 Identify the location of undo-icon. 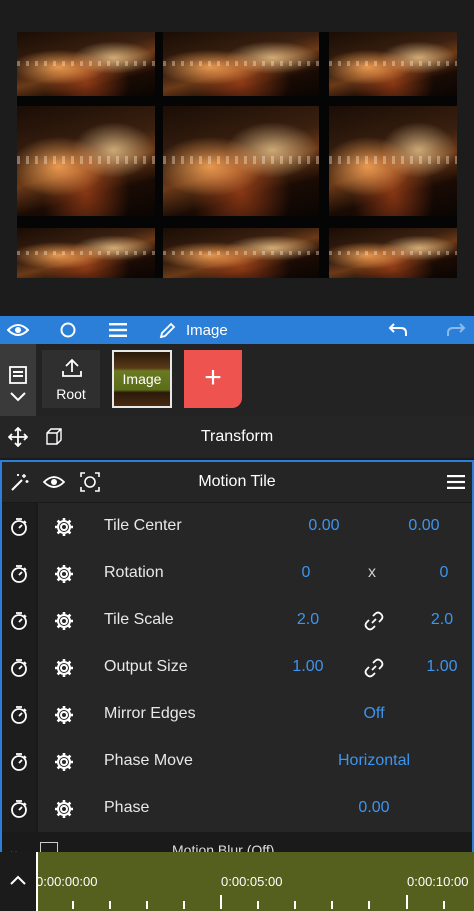
(398, 330).